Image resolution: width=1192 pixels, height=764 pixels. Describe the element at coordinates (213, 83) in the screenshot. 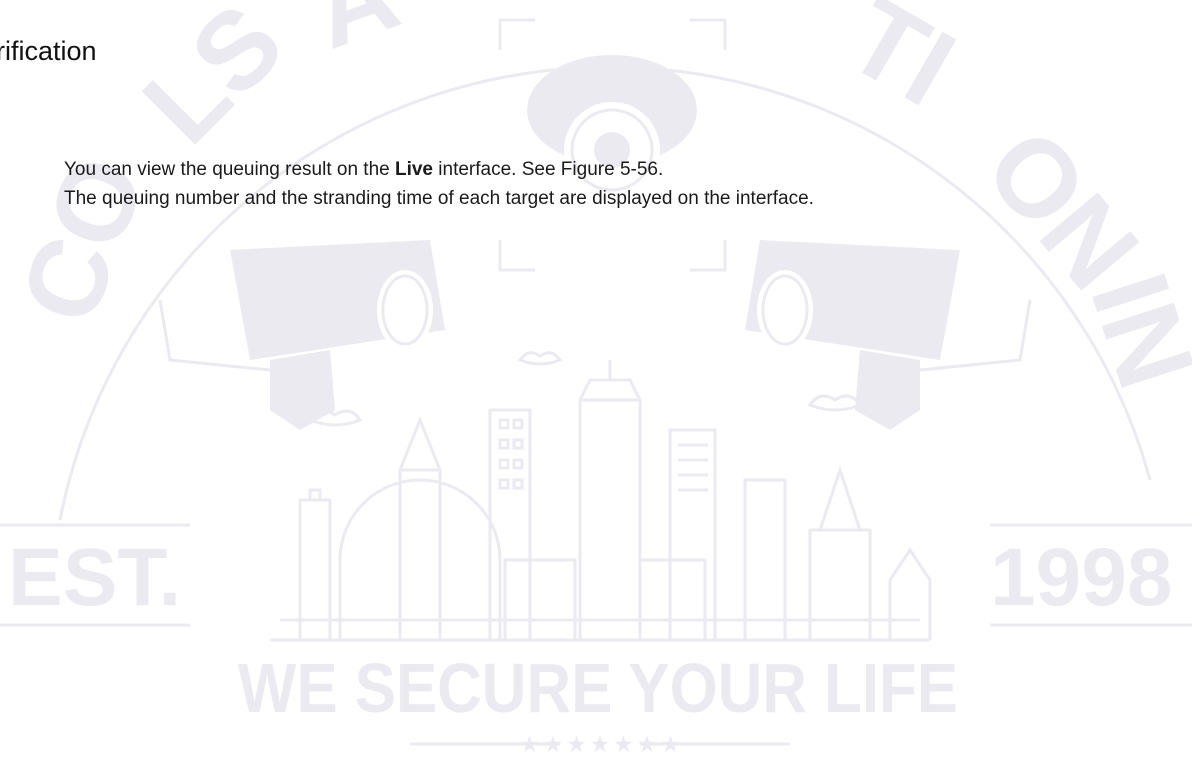

I see `svg-text: LS` at that location.